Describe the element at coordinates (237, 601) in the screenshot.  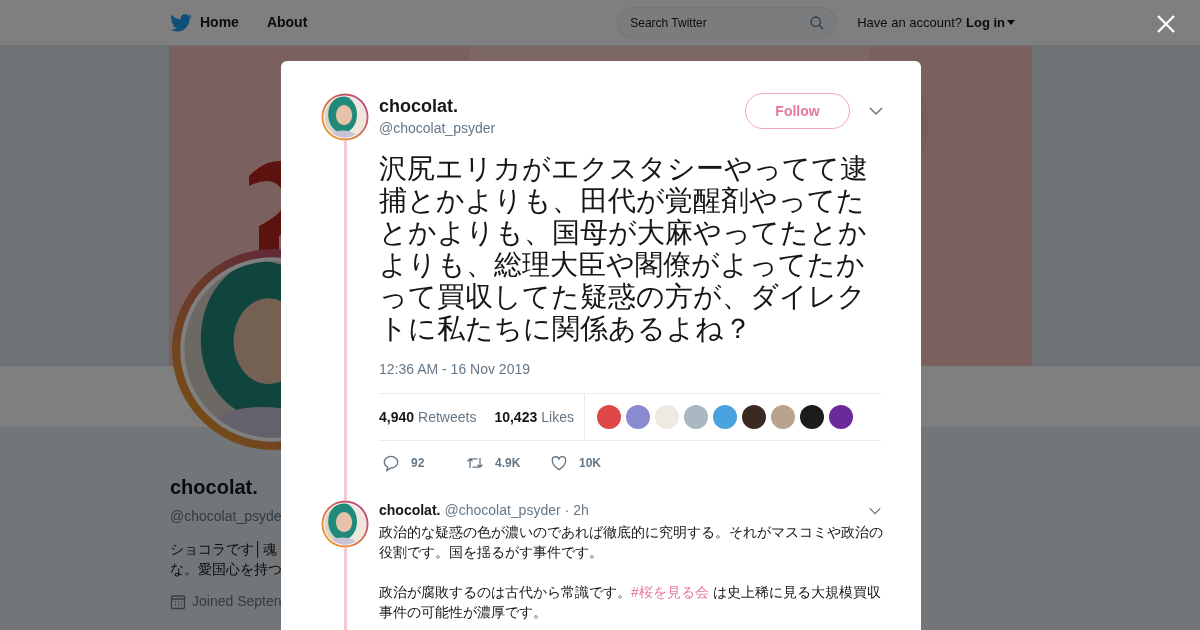
I see `joined-date: Joined Septen` at that location.